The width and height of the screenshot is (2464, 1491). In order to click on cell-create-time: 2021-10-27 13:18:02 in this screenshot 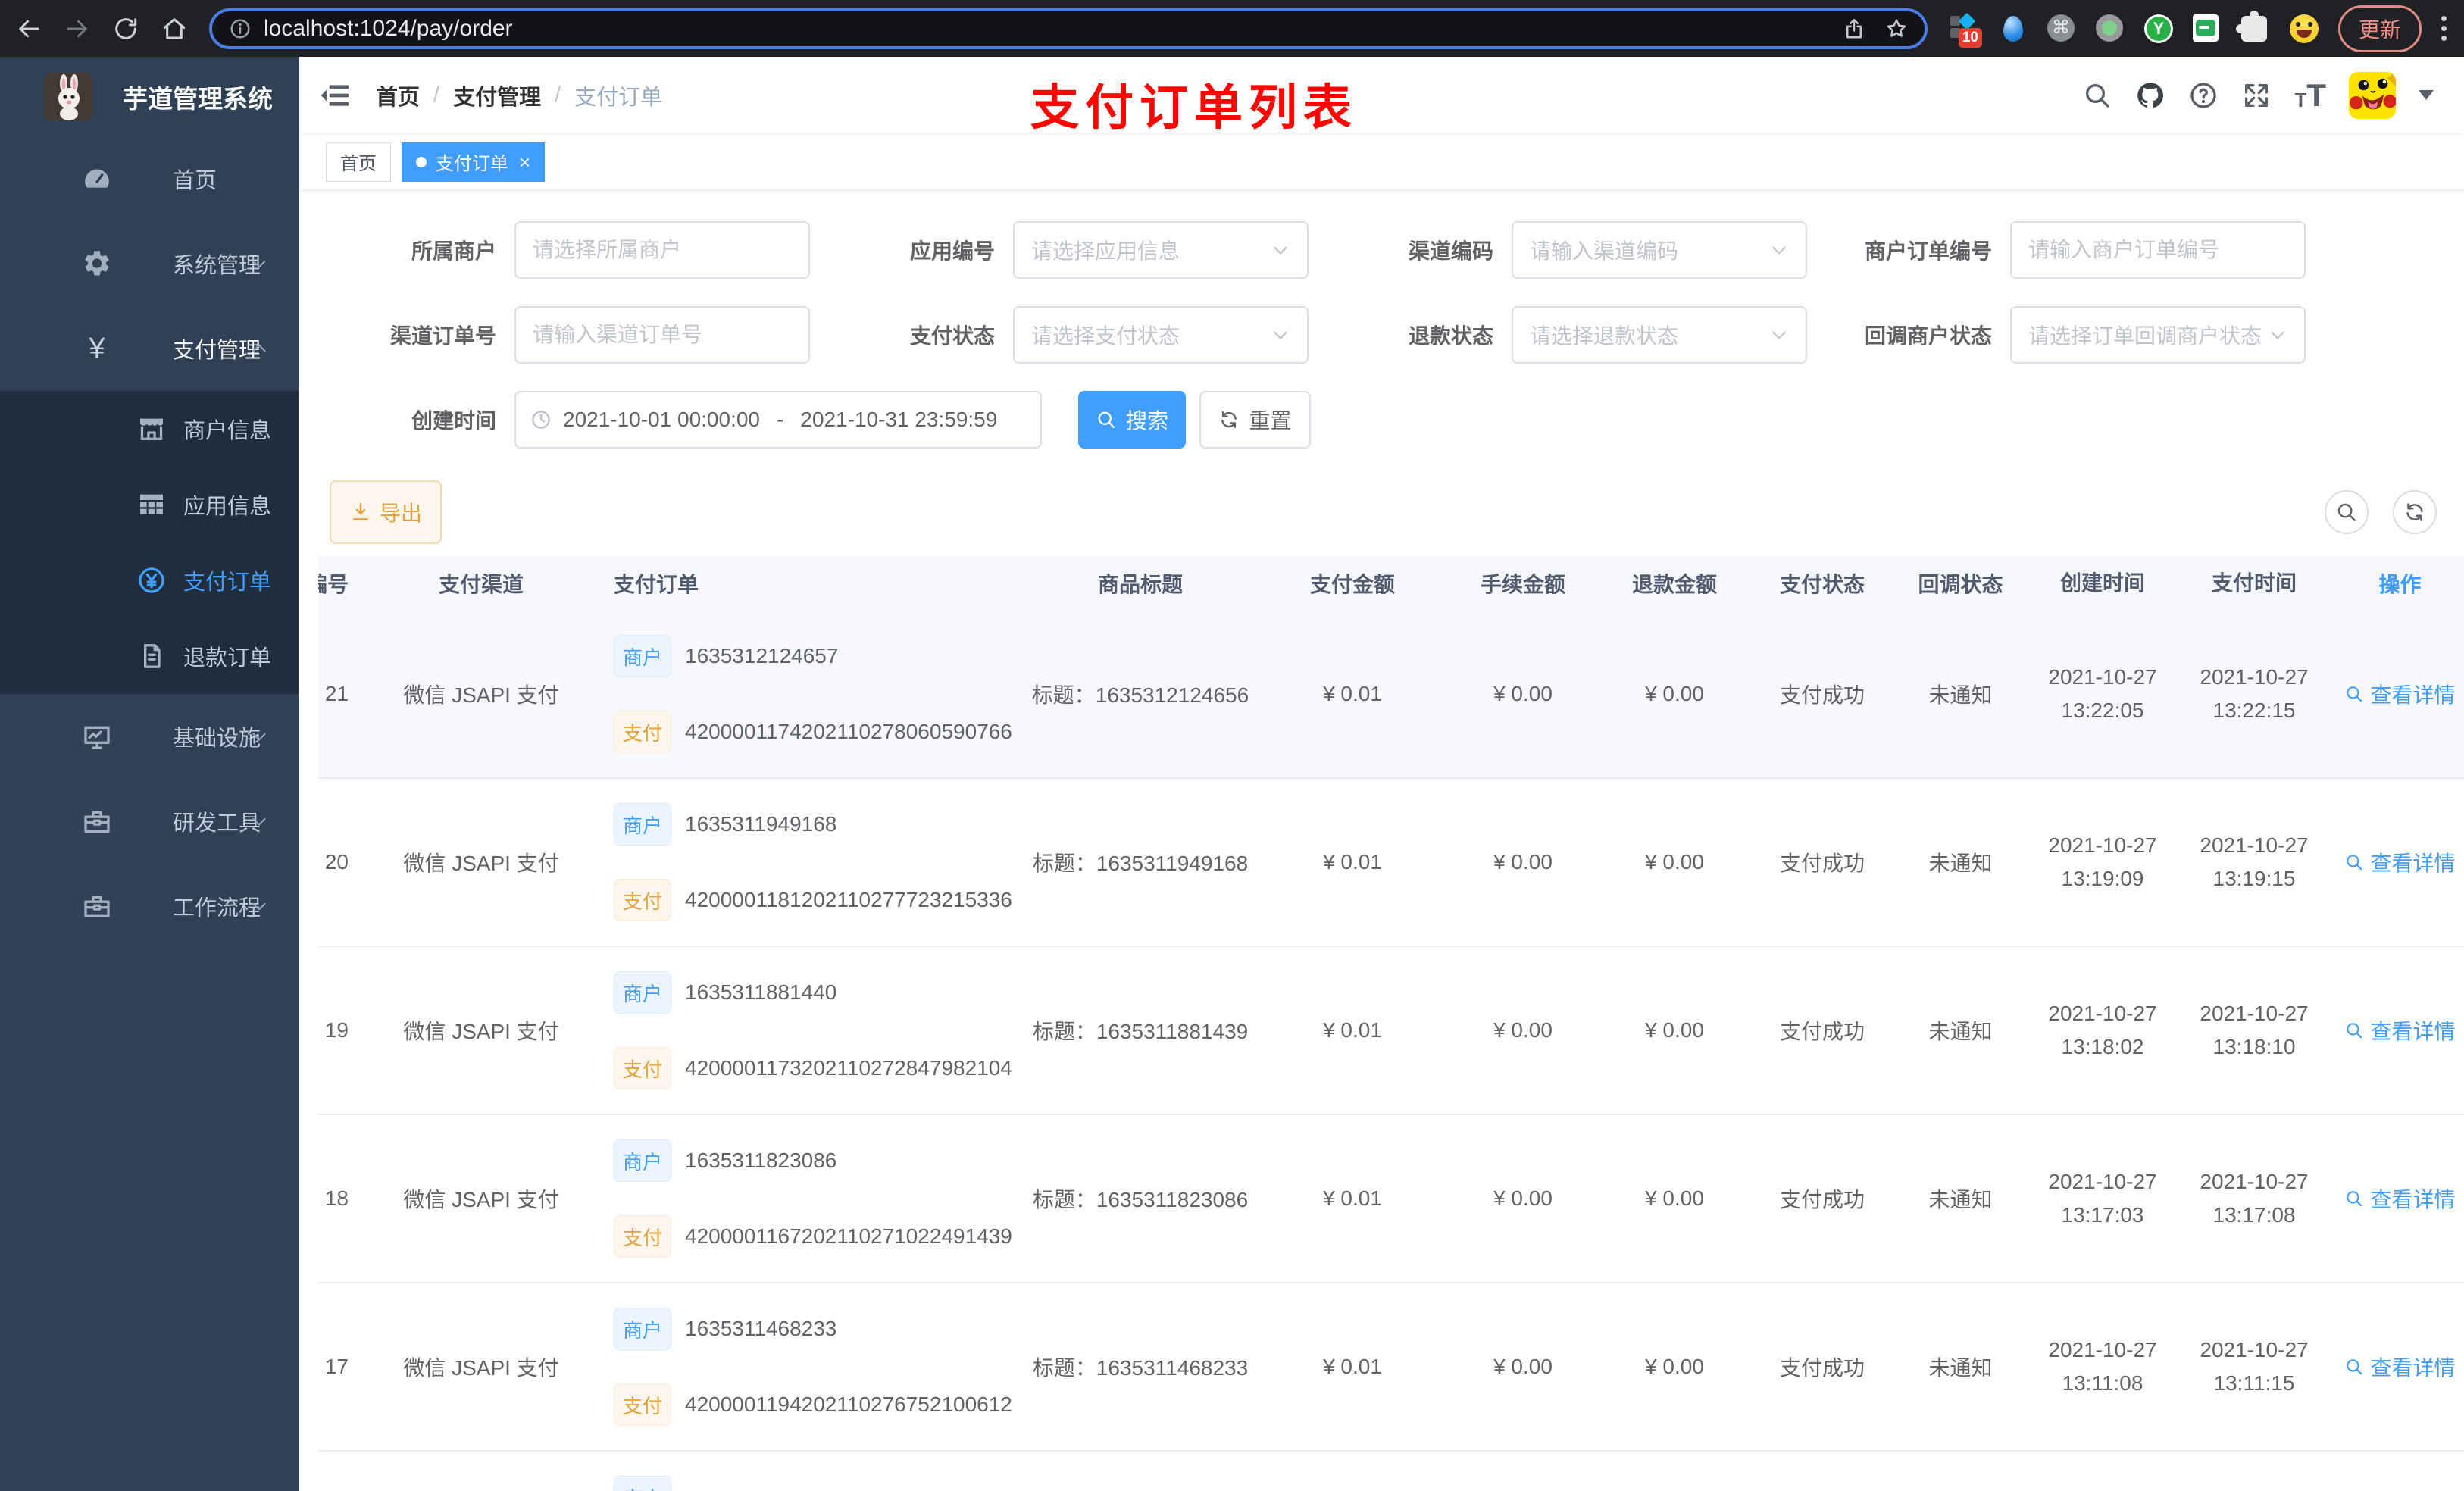, I will do `click(2102, 1030)`.